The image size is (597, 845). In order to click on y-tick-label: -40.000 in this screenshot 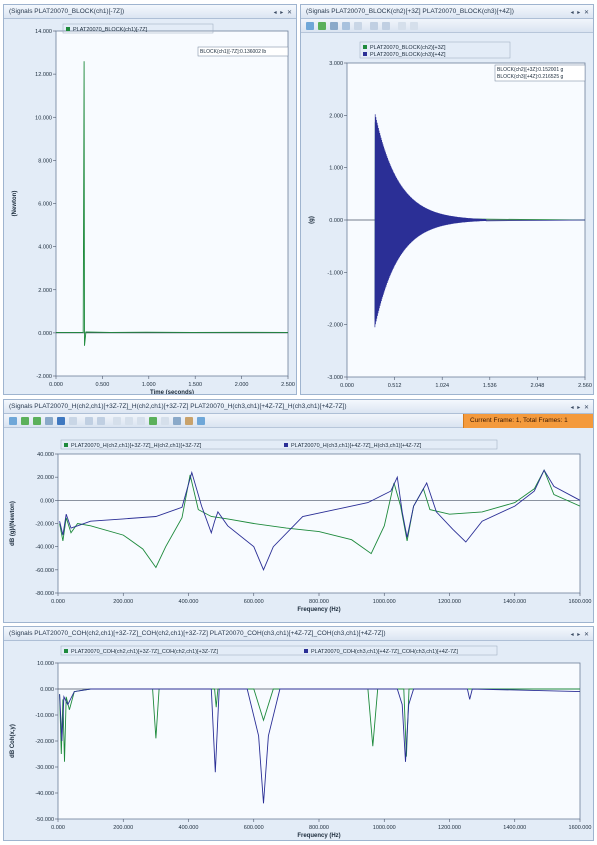, I will do `click(44, 794)`.